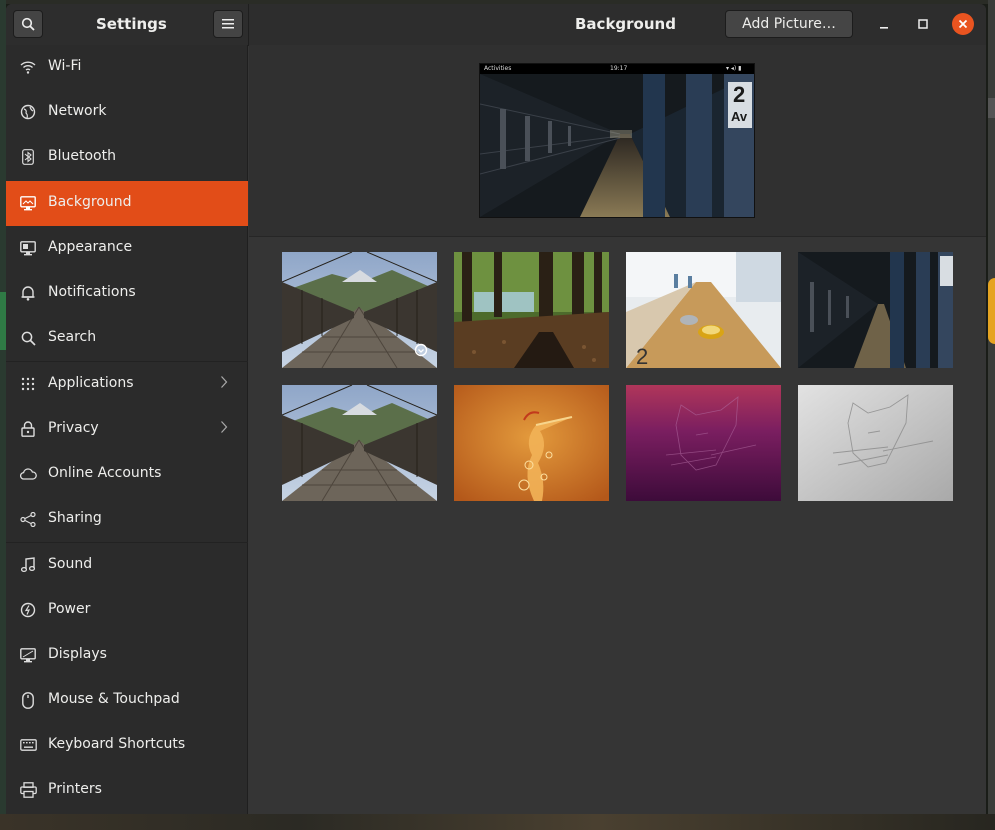  What do you see at coordinates (75, 518) in the screenshot?
I see `sidebar-item-label: Sharing` at bounding box center [75, 518].